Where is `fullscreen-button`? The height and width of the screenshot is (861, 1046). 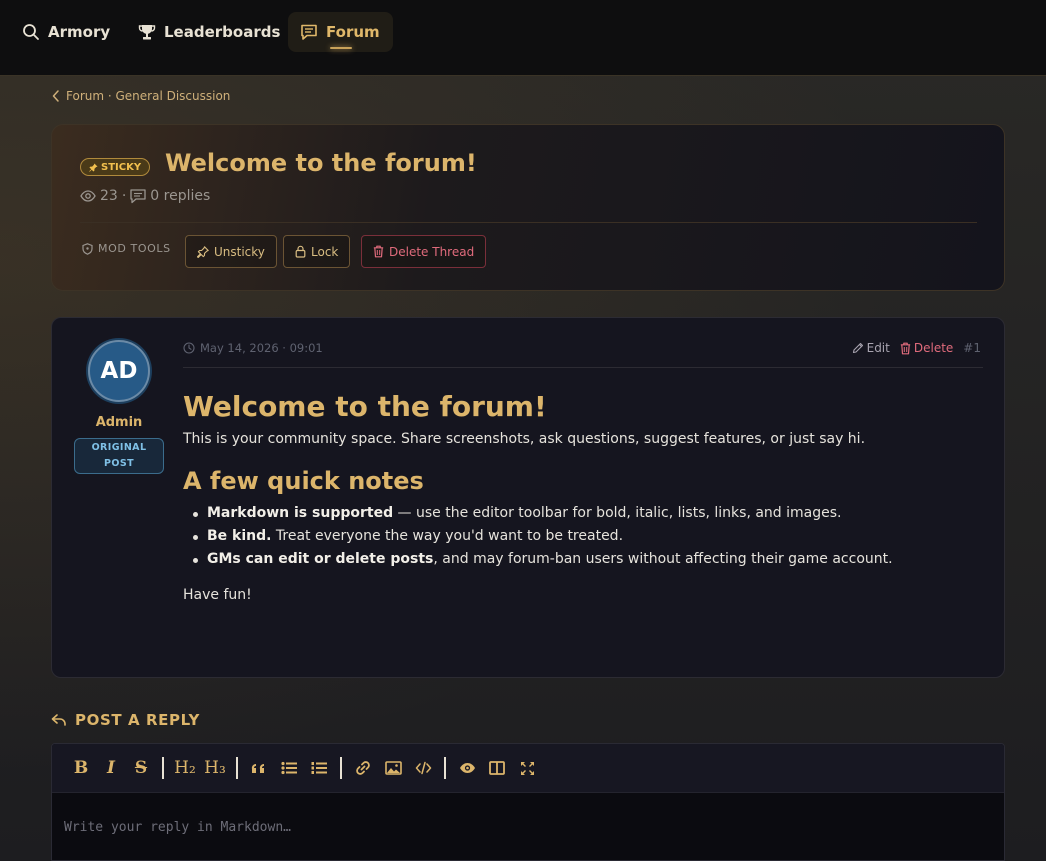
fullscreen-button is located at coordinates (527, 768).